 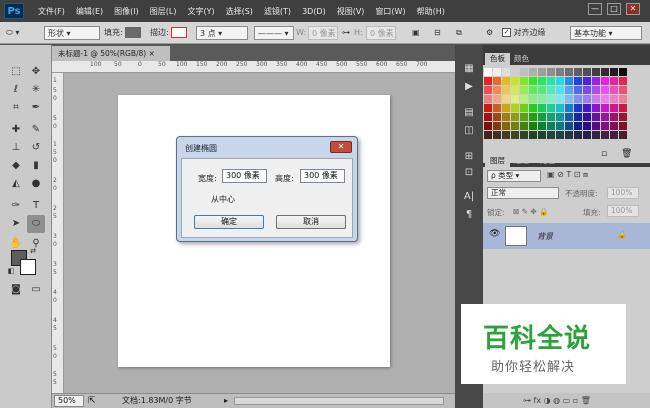 What do you see at coordinates (339, 401) in the screenshot?
I see `horizontal-scrollbar` at bounding box center [339, 401].